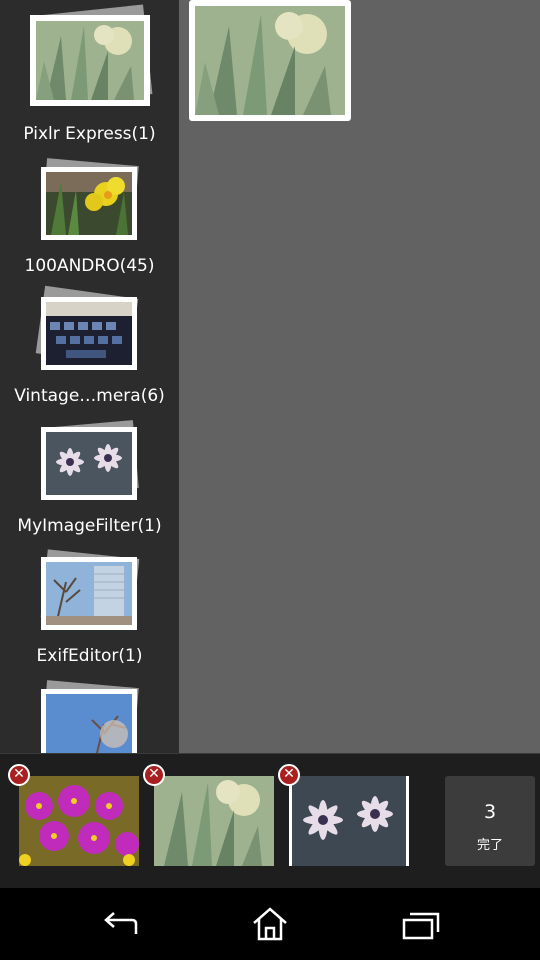 Image resolution: width=540 pixels, height=960 pixels. I want to click on back-icon, so click(120, 924).